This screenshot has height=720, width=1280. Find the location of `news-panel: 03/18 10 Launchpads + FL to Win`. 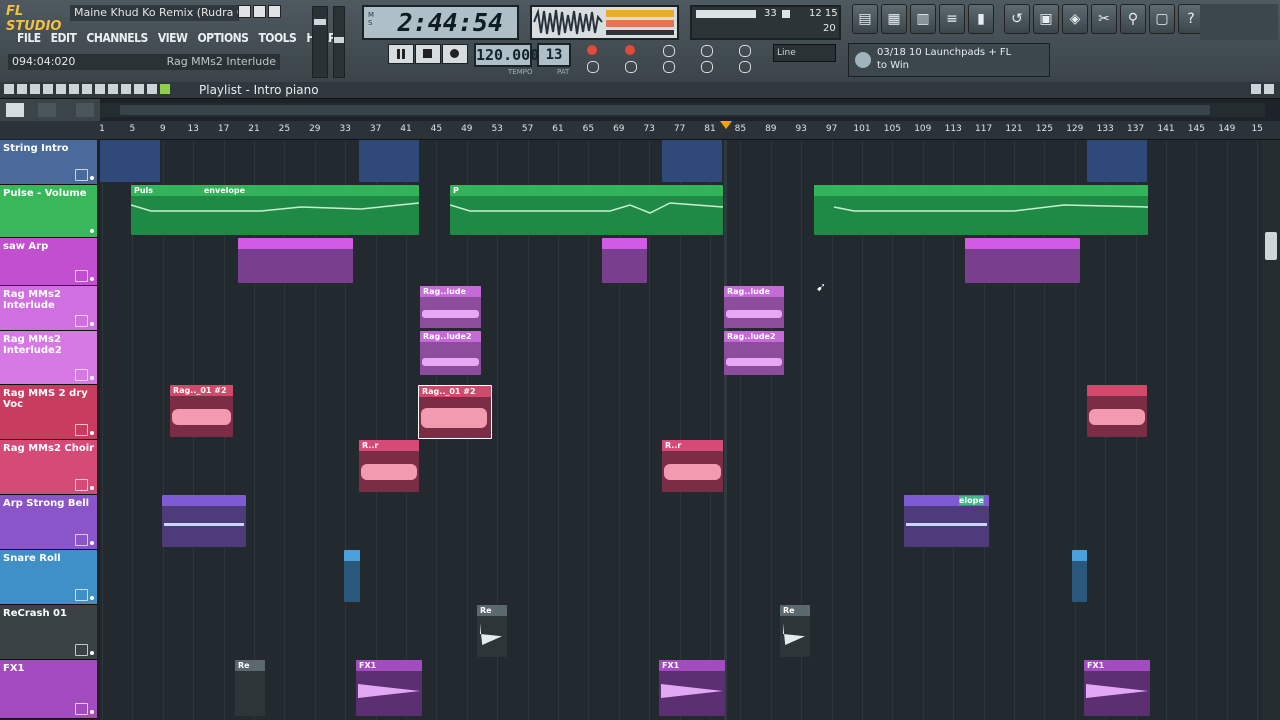

news-panel: 03/18 10 Launchpads + FL to Win is located at coordinates (949, 60).